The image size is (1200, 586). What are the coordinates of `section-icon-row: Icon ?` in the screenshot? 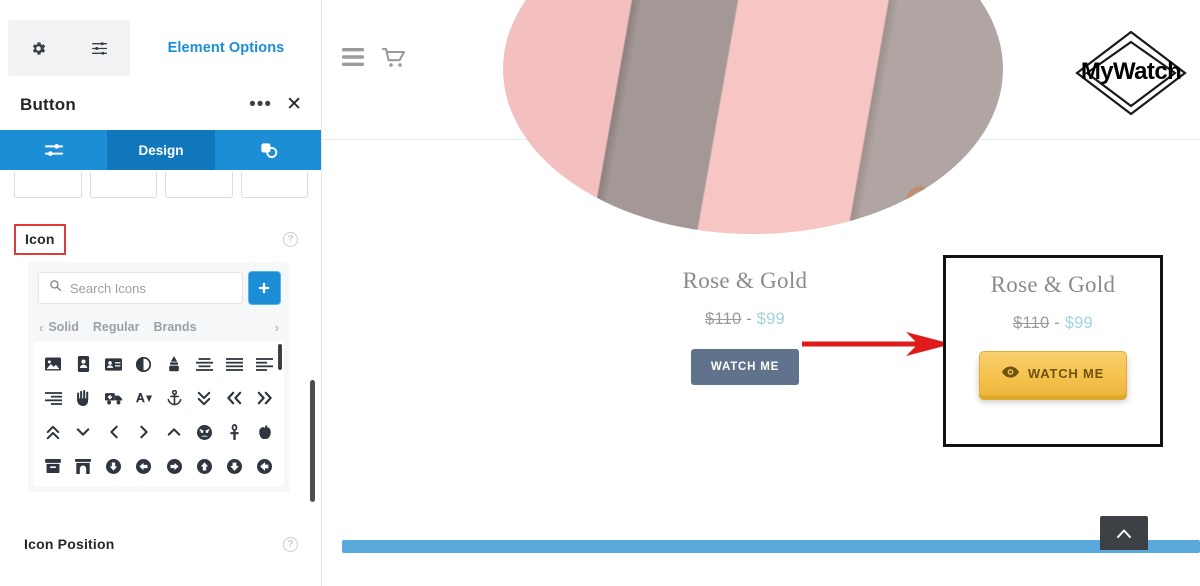 It's located at (160, 239).